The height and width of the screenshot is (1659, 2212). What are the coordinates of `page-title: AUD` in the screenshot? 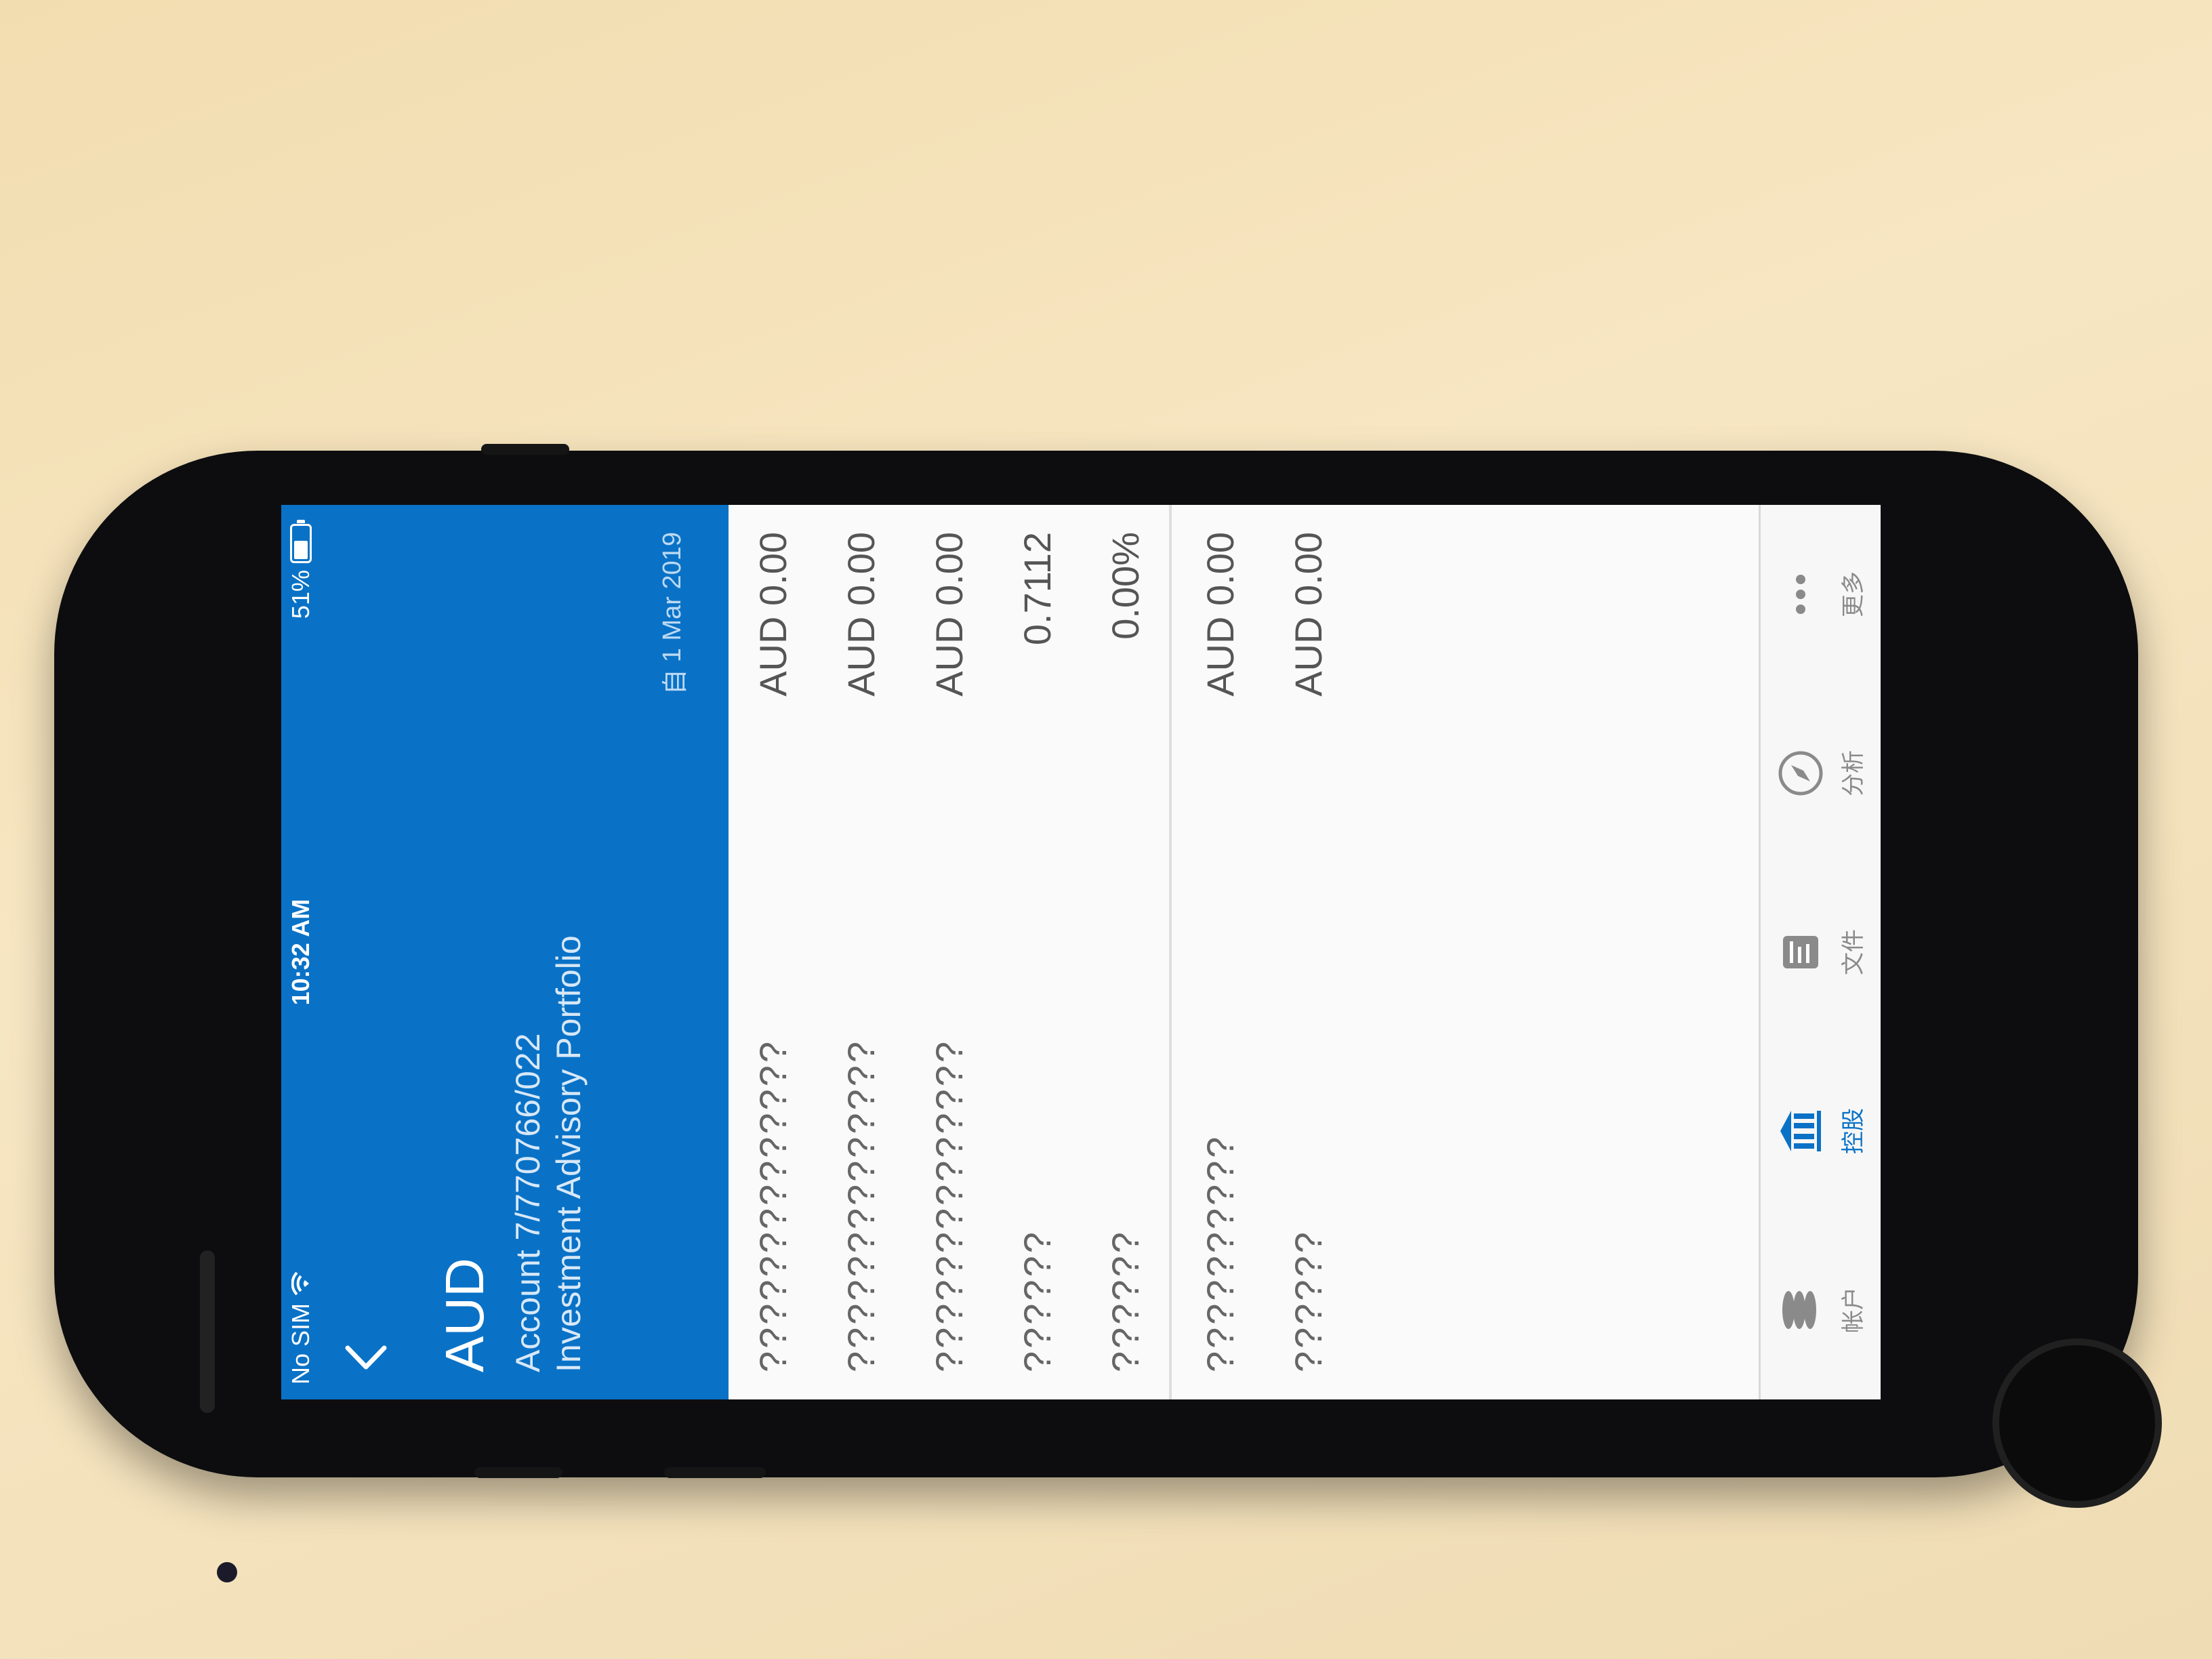 It's located at (465, 1315).